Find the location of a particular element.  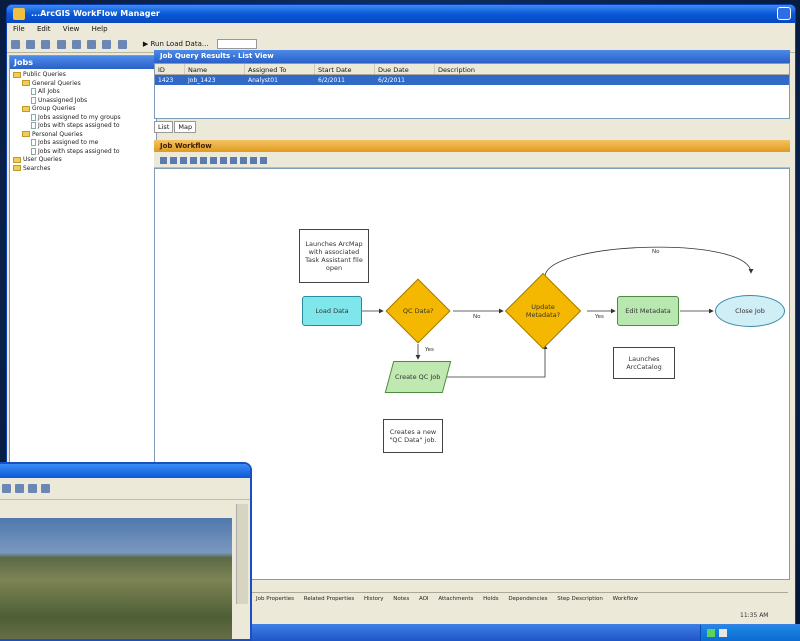

cell-start: 6/2/2011 is located at coordinates (331, 80).